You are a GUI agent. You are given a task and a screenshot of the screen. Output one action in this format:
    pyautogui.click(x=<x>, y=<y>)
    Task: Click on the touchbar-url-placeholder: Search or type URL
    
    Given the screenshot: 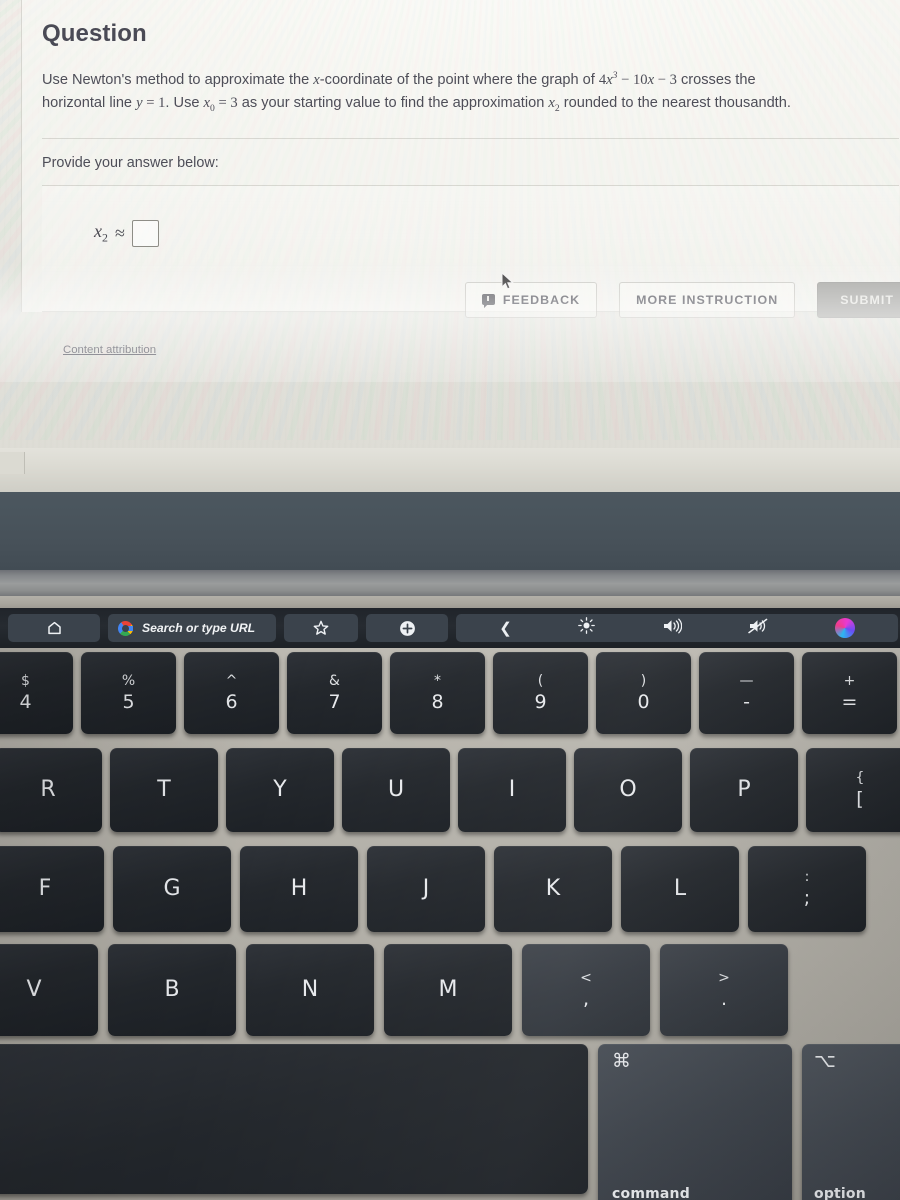 What is the action you would take?
    pyautogui.click(x=199, y=628)
    